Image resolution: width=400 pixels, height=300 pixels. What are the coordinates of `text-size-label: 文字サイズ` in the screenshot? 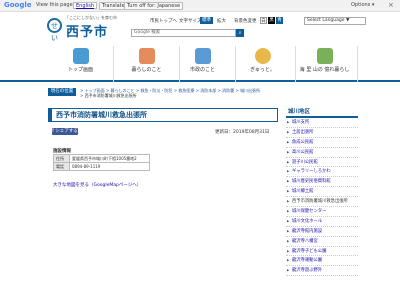 It's located at (190, 21).